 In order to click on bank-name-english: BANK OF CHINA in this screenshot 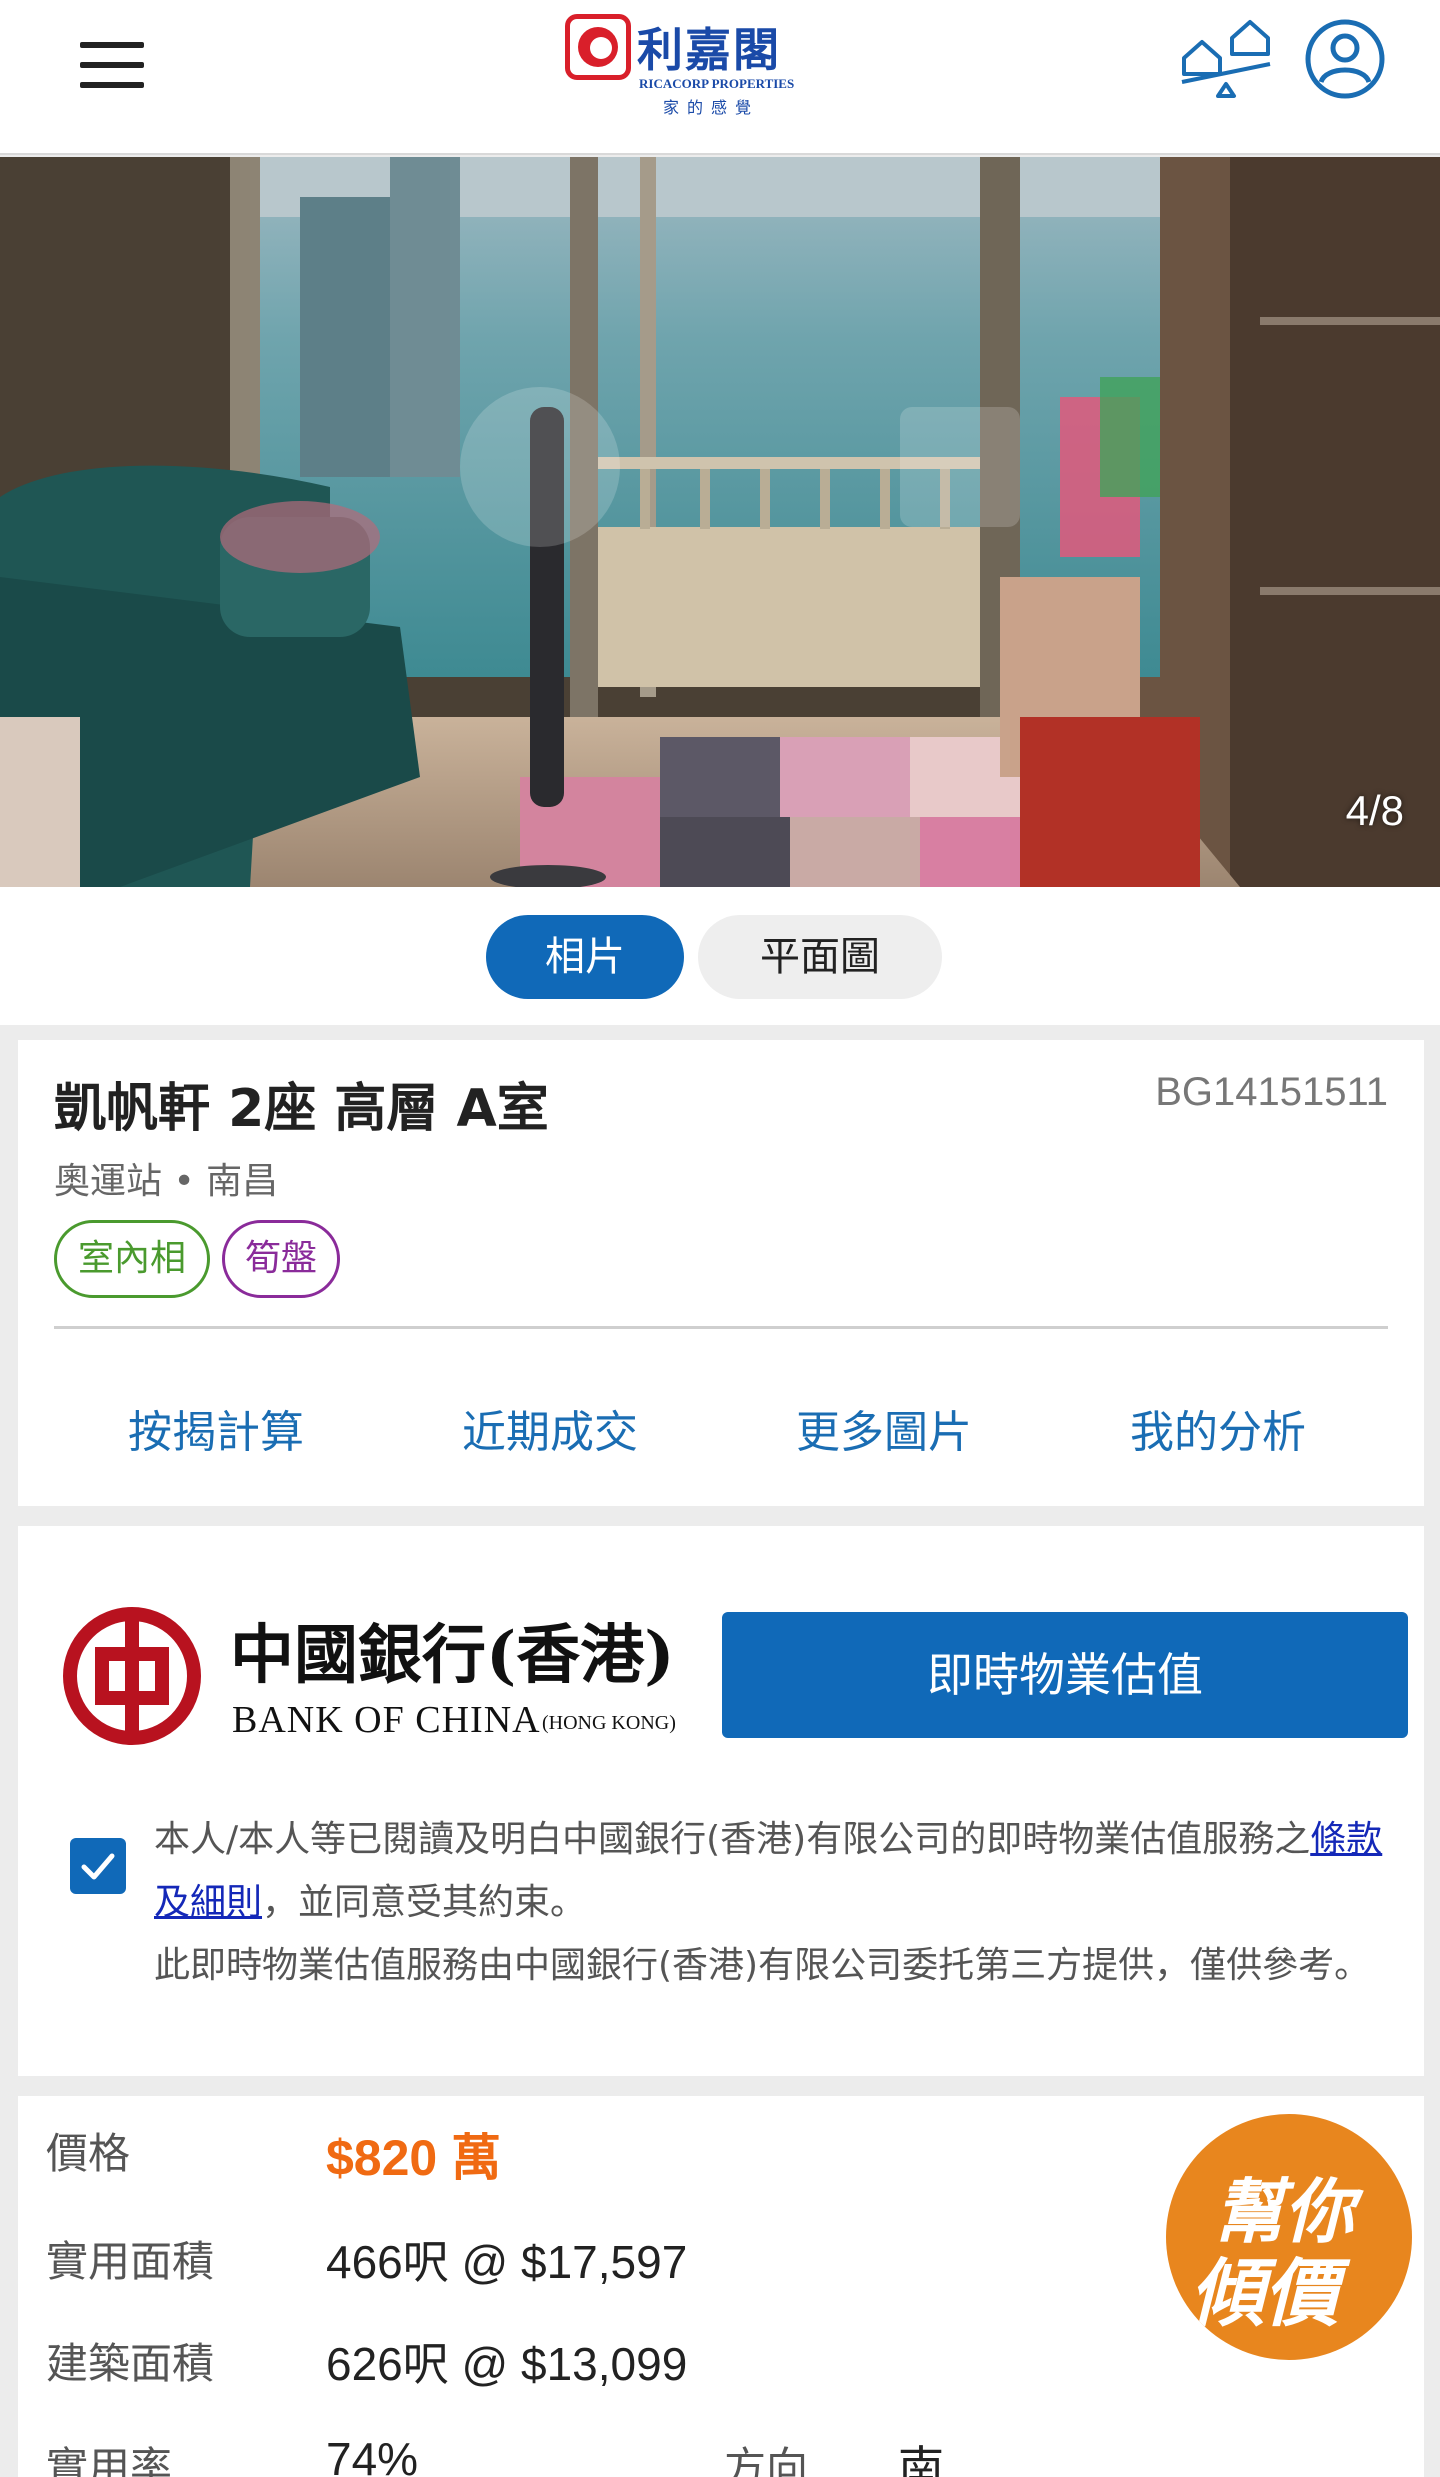, I will do `click(386, 1720)`.